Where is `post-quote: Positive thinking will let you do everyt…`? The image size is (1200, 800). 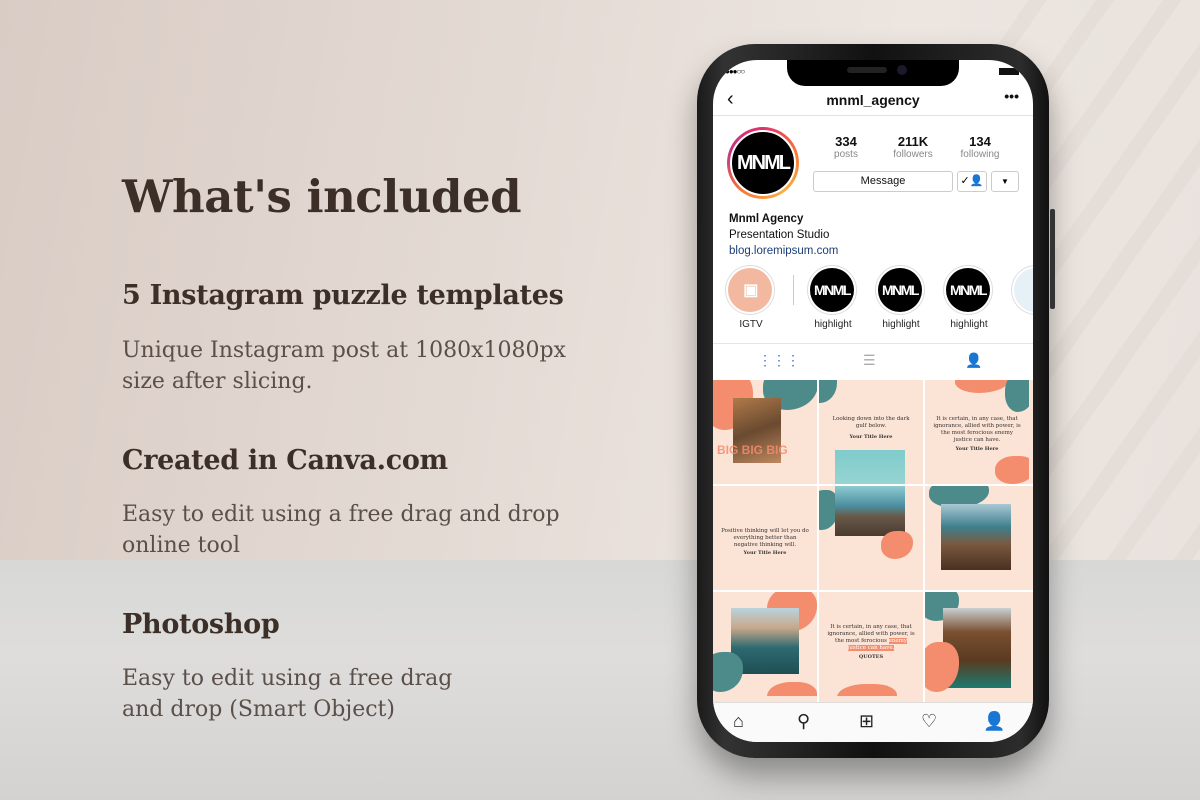
post-quote: Positive thinking will let you do everyt… is located at coordinates (765, 538).